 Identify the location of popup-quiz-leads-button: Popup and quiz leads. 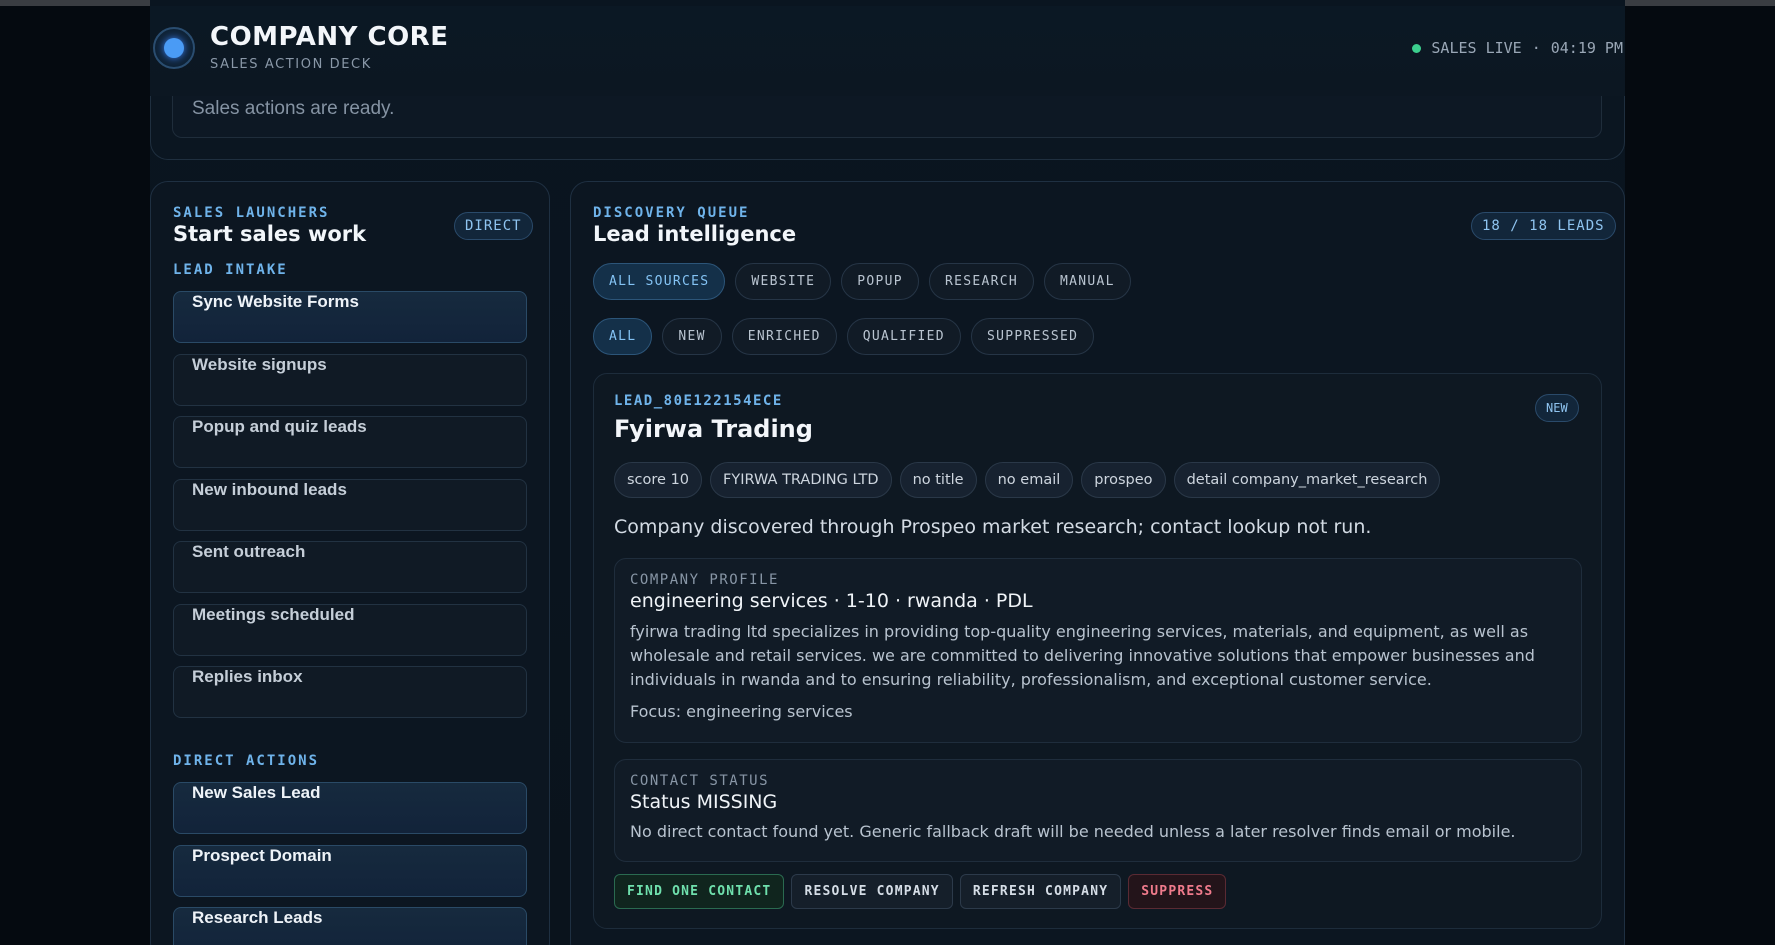
(350, 442).